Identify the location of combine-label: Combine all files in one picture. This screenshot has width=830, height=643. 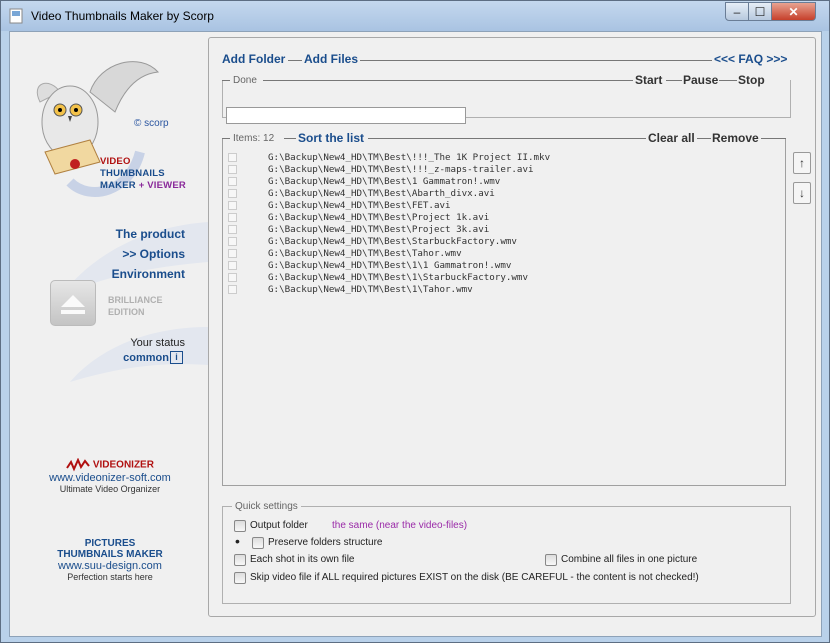
(629, 559).